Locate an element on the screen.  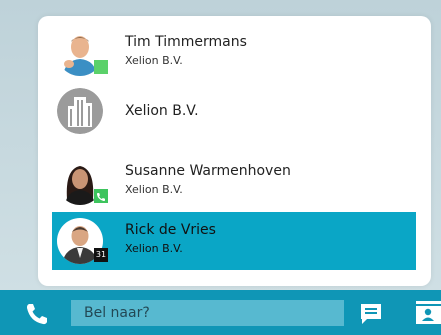
contact-item-rick-de-vries: 31 Rick de Vries Xelion B.V. is located at coordinates (234, 241).